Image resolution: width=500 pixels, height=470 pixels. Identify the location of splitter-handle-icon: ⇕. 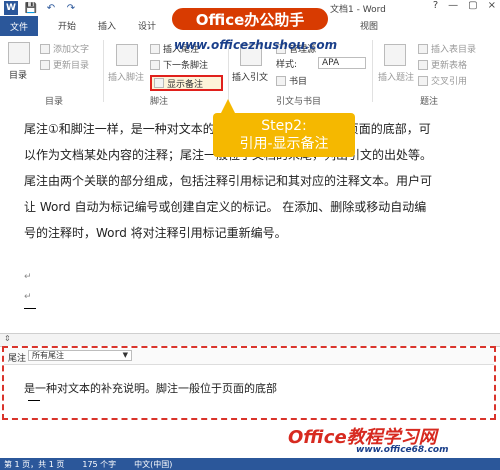
(7, 338).